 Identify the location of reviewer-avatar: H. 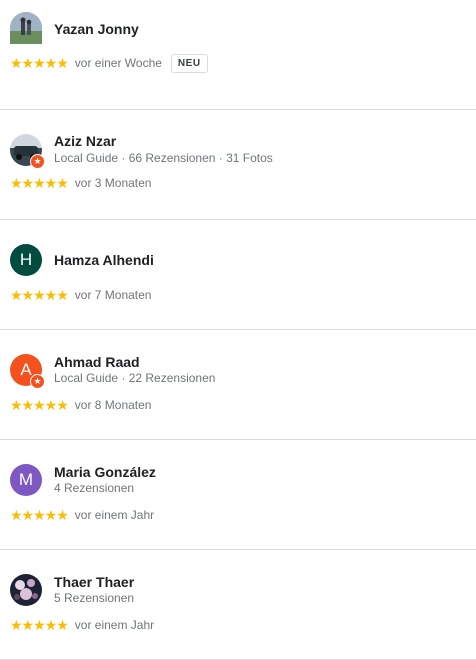
(26, 260).